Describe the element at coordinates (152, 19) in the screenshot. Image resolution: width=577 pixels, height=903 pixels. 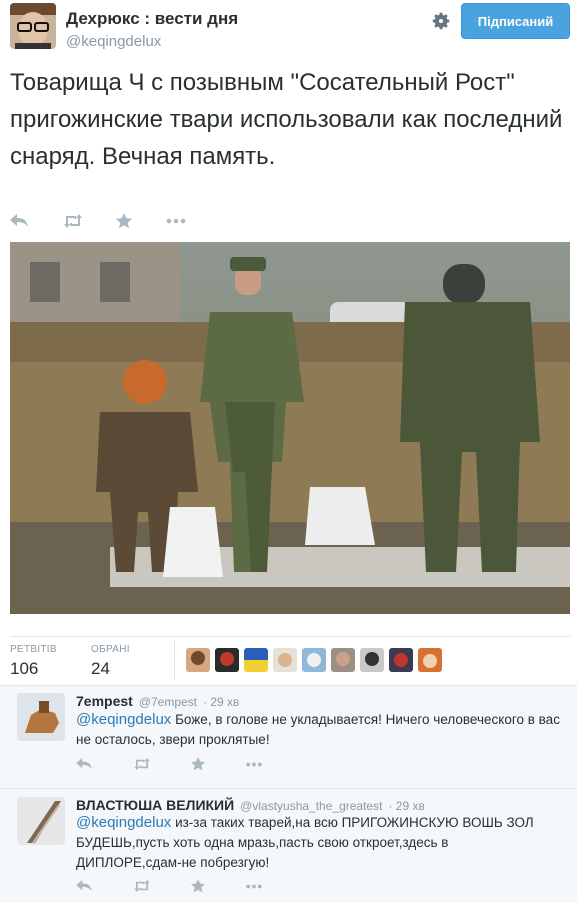
I see `author-name: Дехрюкс : вести дня` at that location.